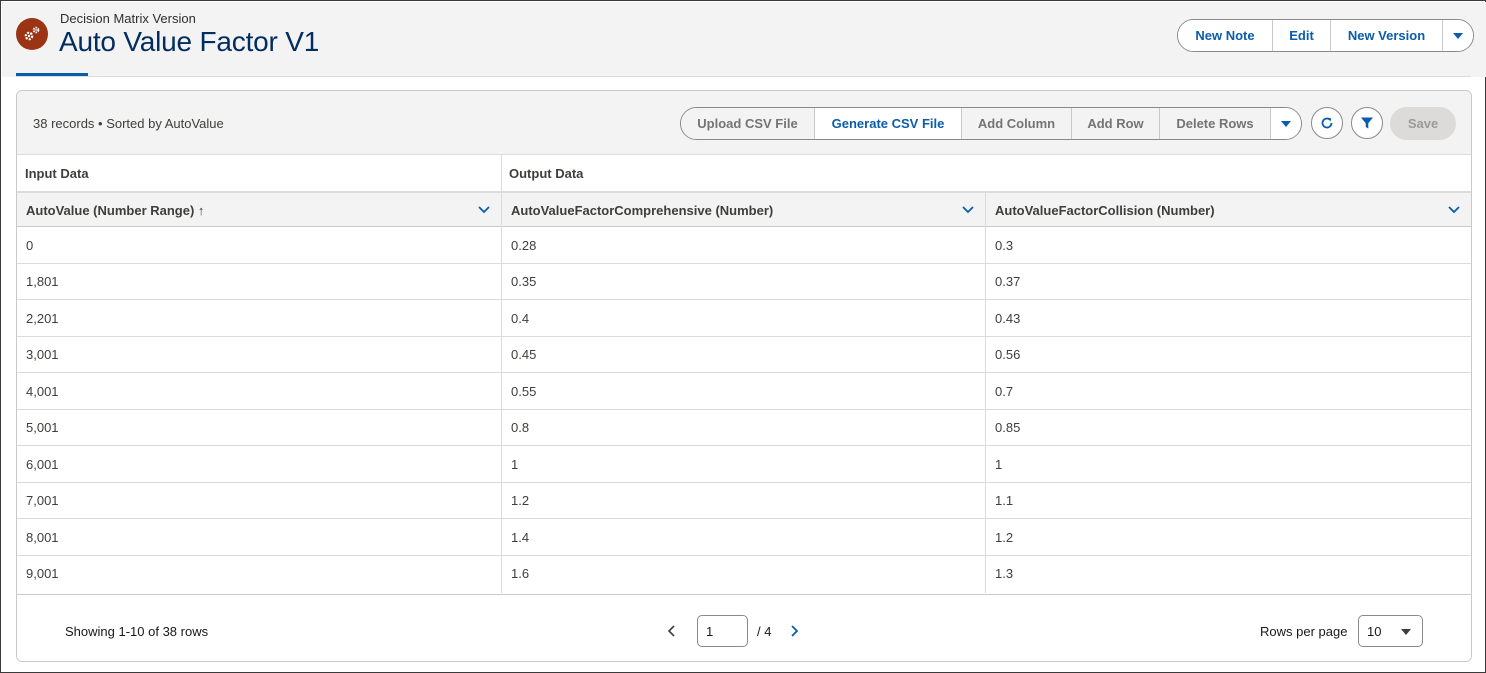  Describe the element at coordinates (1105, 210) in the screenshot. I see `column-header-label: AutoValueFactorCollision (Number)` at that location.